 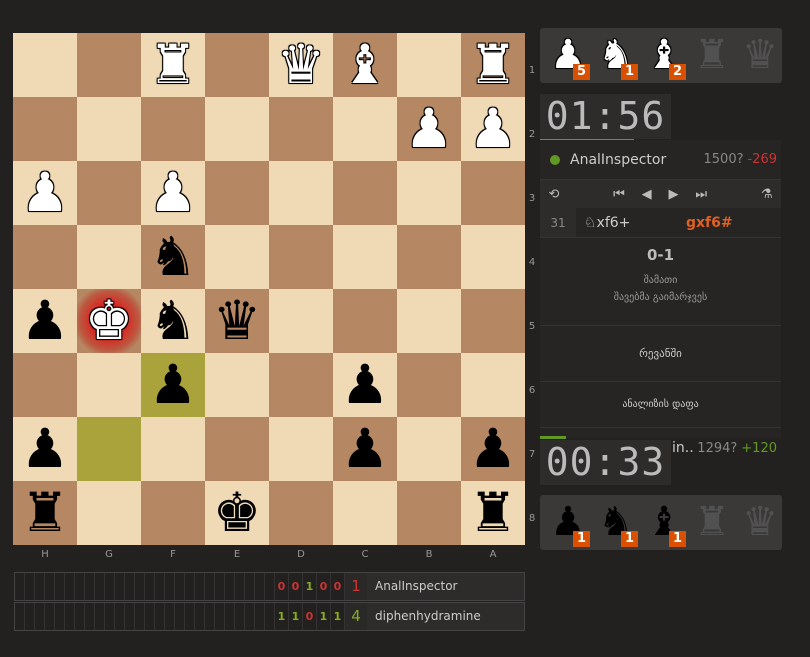 I want to click on square-a7: ♟, so click(x=493, y=449).